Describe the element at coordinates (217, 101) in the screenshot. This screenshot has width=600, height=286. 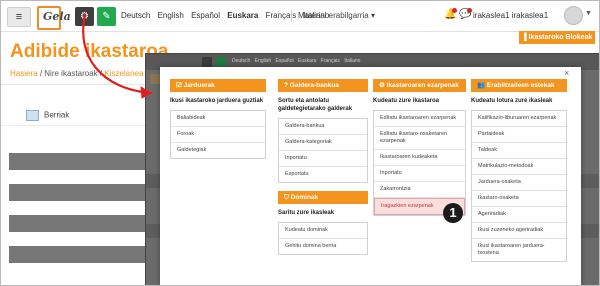
I see `column-subtitle: Ikusi ikastaroko jarduera guztiak` at that location.